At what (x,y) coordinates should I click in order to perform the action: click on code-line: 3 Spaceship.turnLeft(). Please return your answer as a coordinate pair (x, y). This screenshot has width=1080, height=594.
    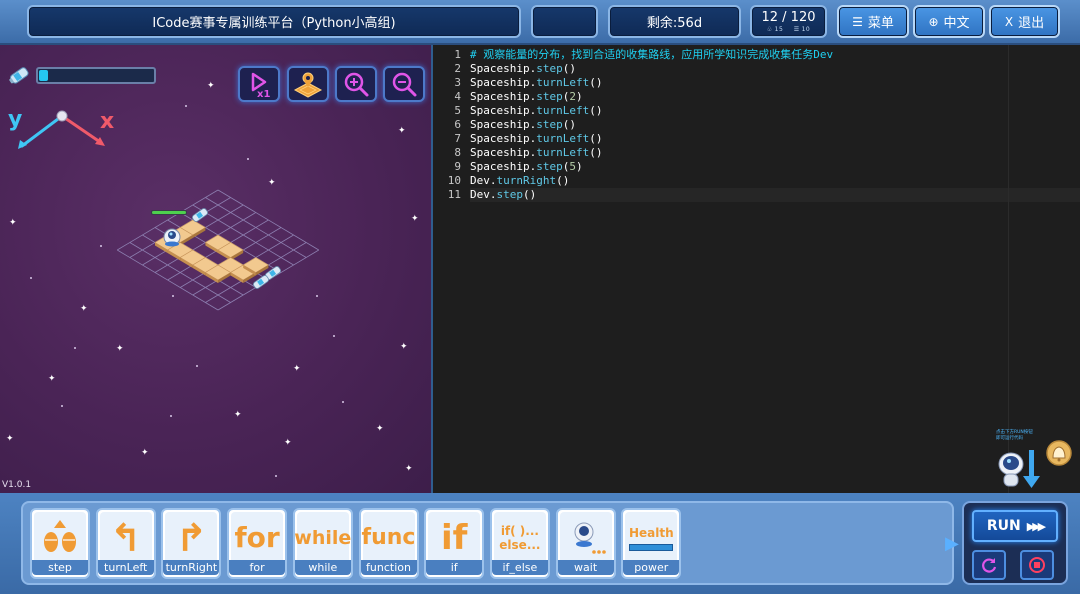
    Looking at the image, I should click on (767, 83).